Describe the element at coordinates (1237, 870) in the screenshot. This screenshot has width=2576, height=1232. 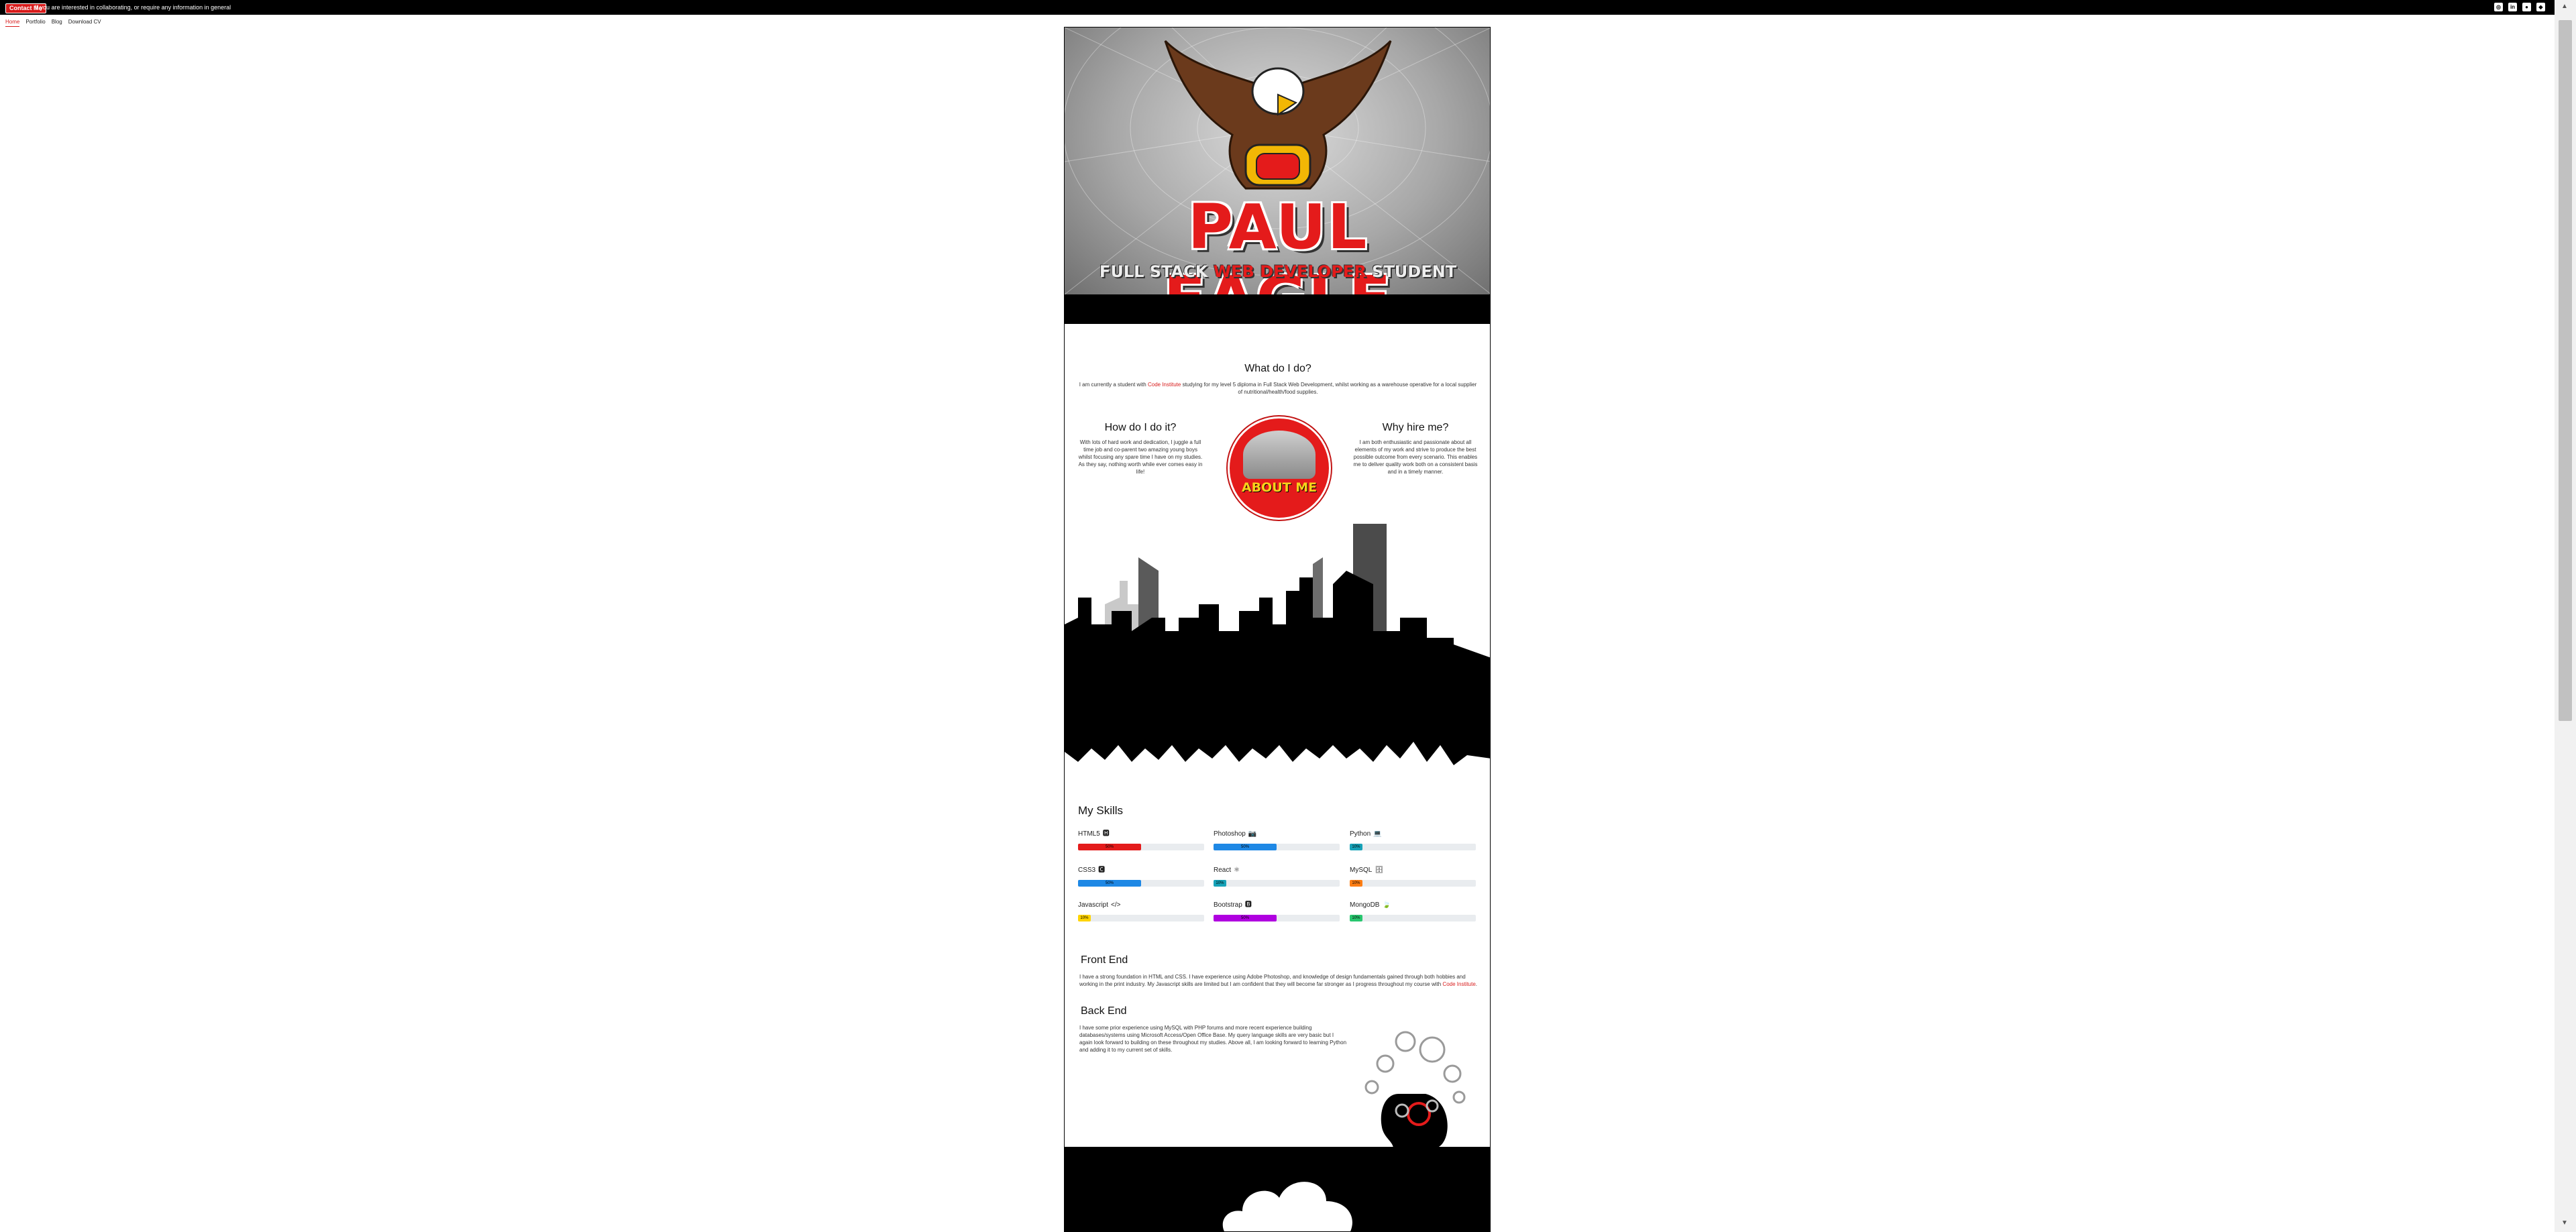
I see `react-icon: ⚛` at that location.